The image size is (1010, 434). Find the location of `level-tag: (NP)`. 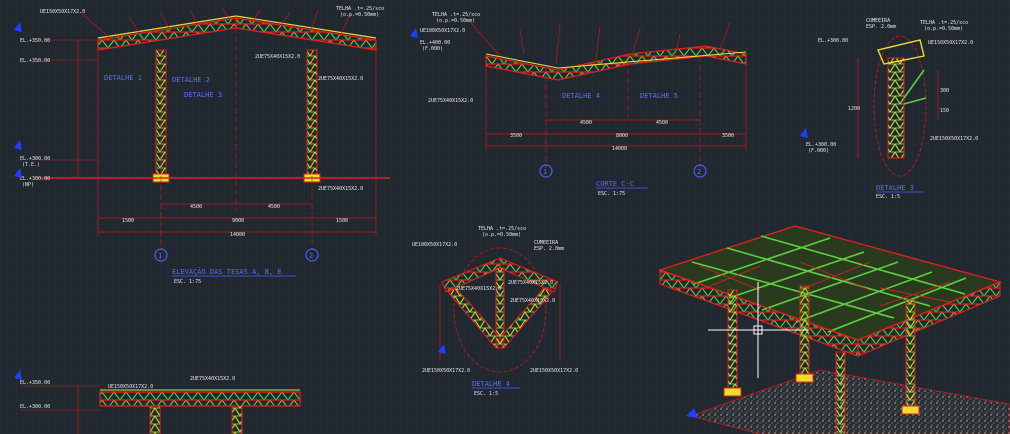

level-tag: (NP) is located at coordinates (28, 185).